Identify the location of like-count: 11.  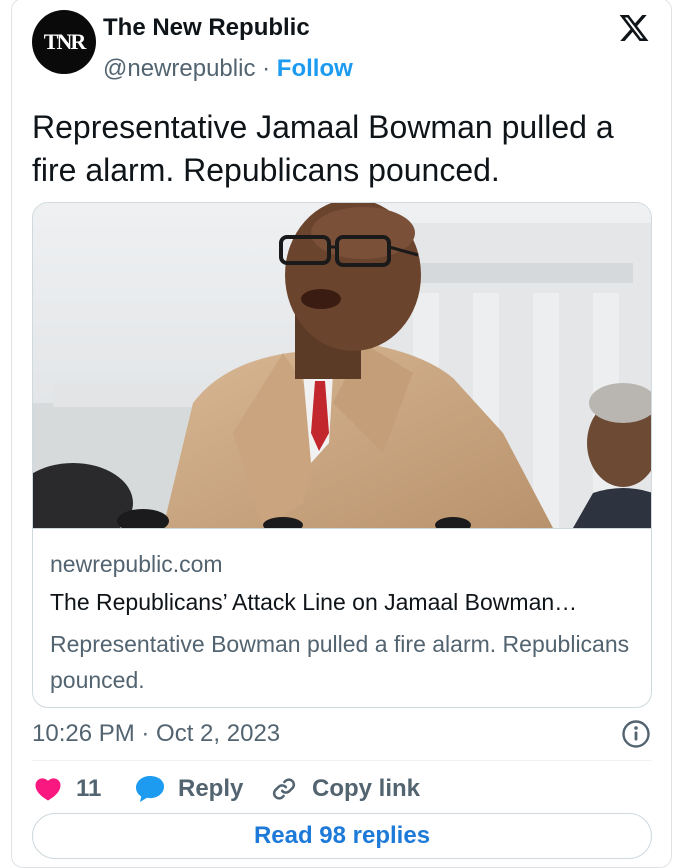
(89, 788).